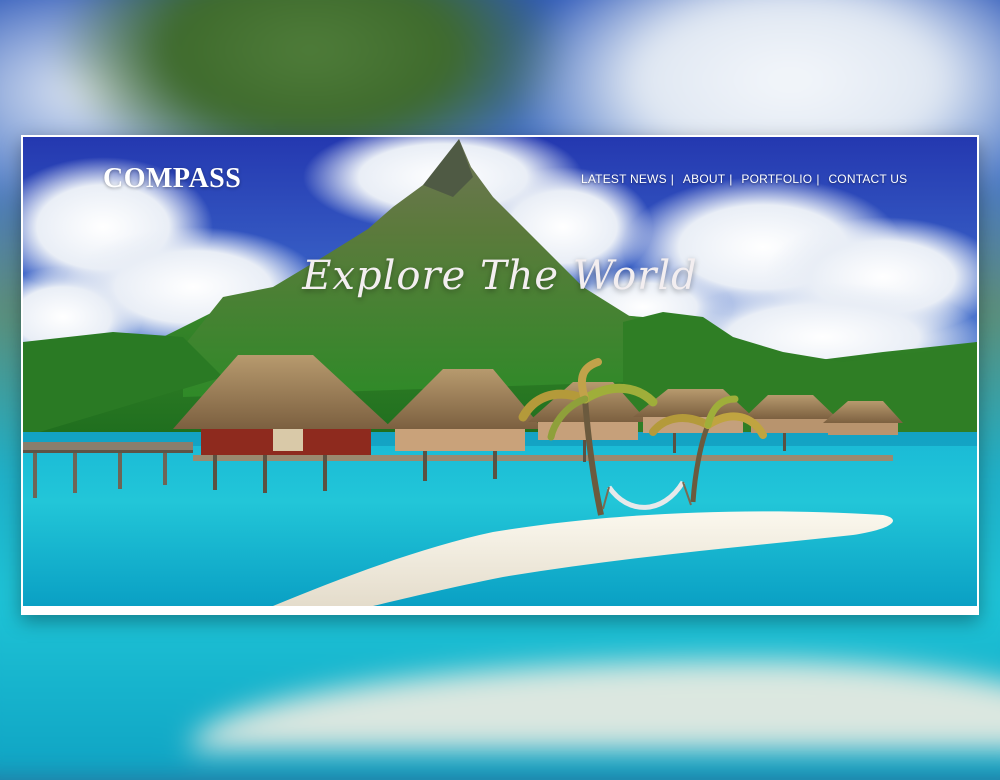  Describe the element at coordinates (867, 179) in the screenshot. I see `nav-contact-us: CONTACT US` at that location.